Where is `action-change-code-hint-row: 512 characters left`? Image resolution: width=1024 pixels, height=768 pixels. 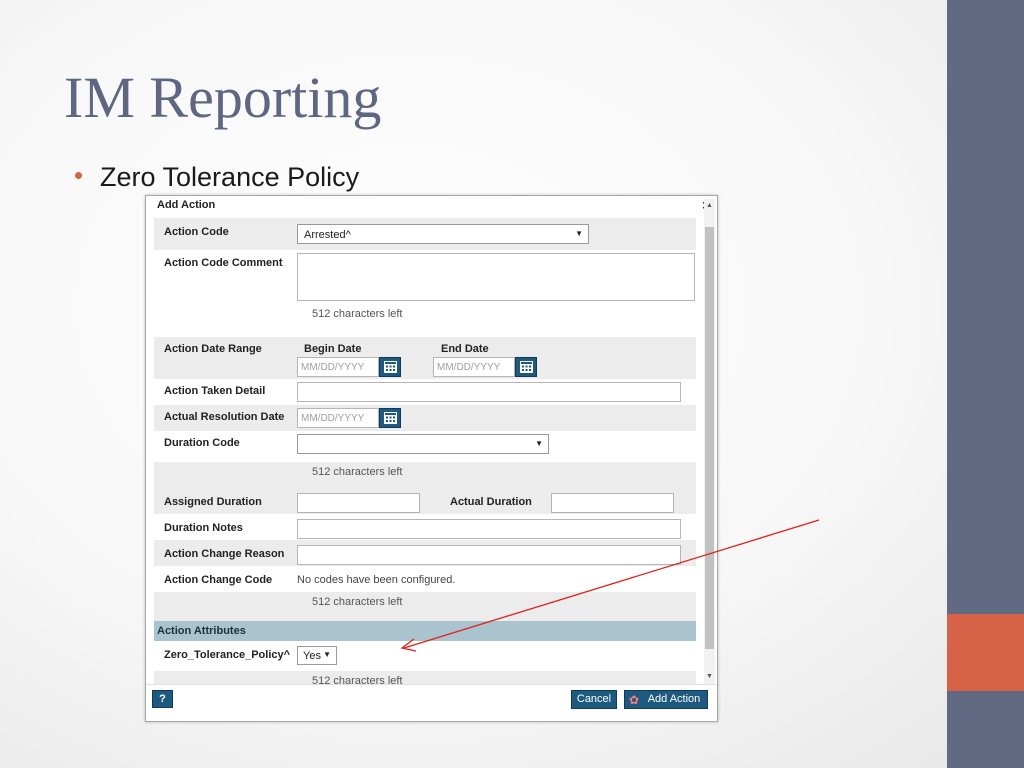
action-change-code-hint-row: 512 characters left is located at coordinates (425, 606).